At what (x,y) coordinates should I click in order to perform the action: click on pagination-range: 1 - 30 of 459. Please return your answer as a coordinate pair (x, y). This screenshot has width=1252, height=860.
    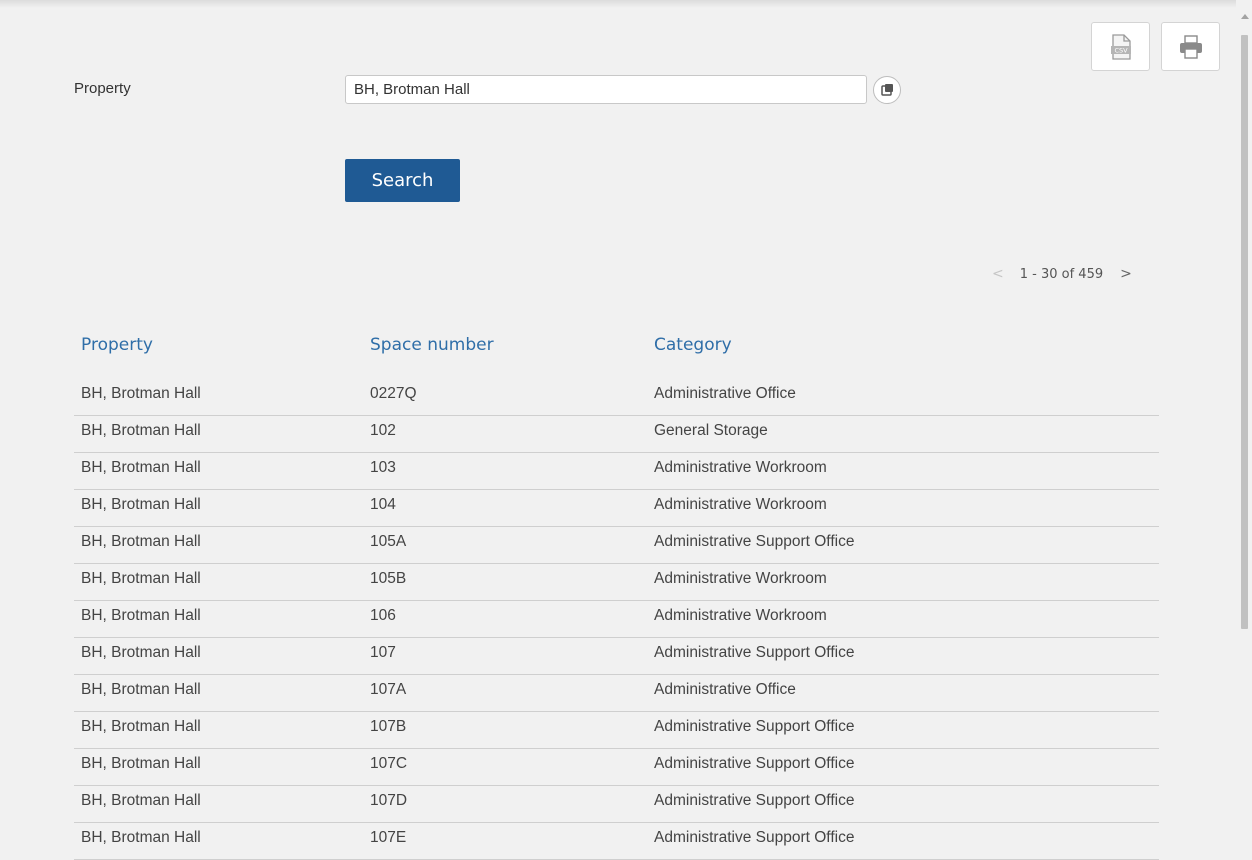
    Looking at the image, I should click on (1061, 274).